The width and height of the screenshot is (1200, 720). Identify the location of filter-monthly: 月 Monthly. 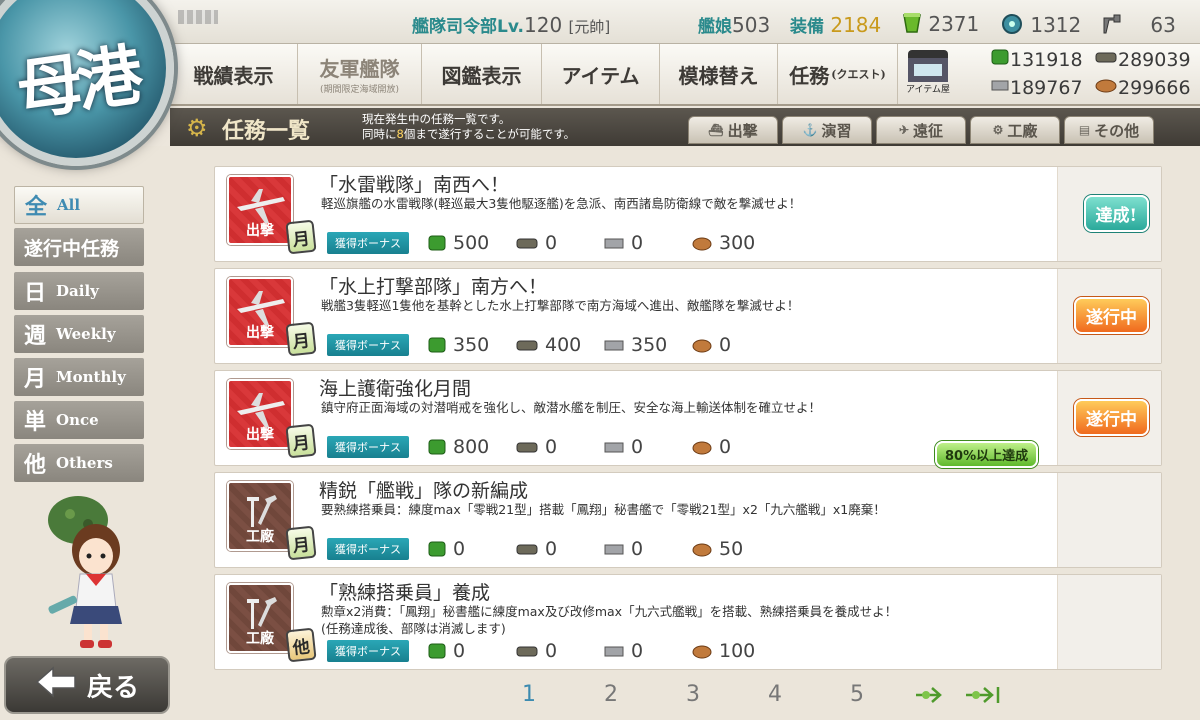
(79, 377).